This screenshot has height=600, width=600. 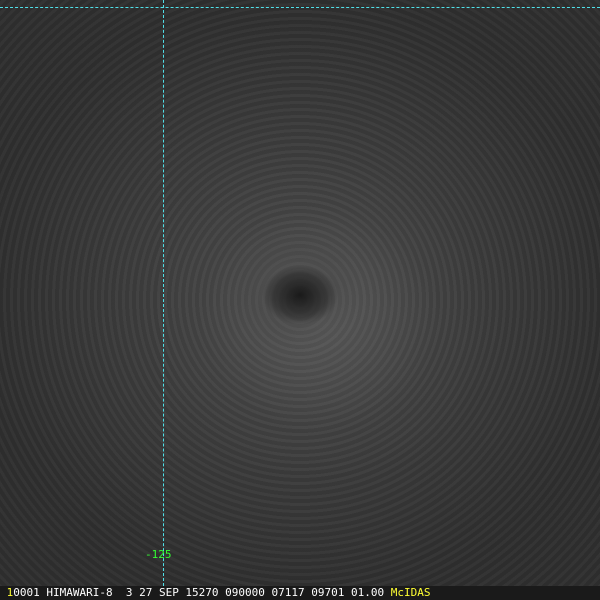 What do you see at coordinates (158, 554) in the screenshot?
I see `longitude-label: -125` at bounding box center [158, 554].